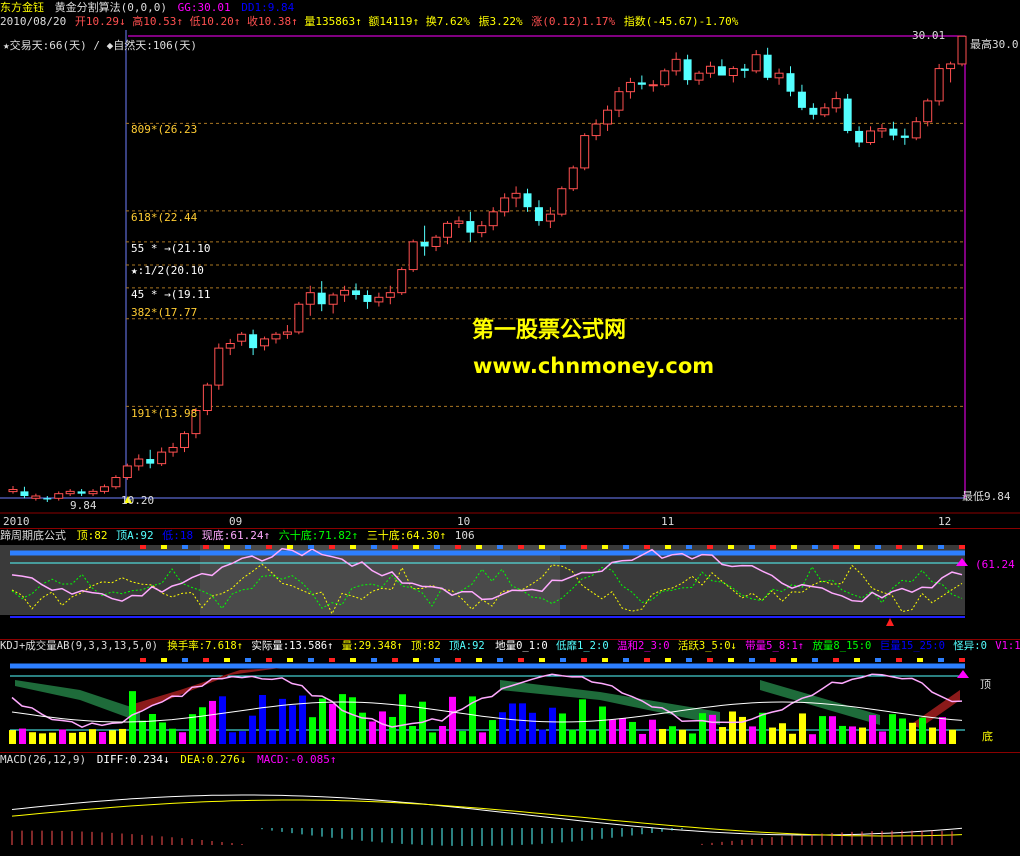 The width and height of the screenshot is (1020, 856). I want to click on pane3-title: MACD(26,12,9), so click(43, 759).